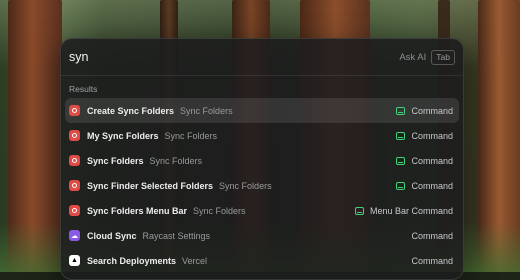  I want to click on result-kind: Menu Bar Command, so click(411, 210).